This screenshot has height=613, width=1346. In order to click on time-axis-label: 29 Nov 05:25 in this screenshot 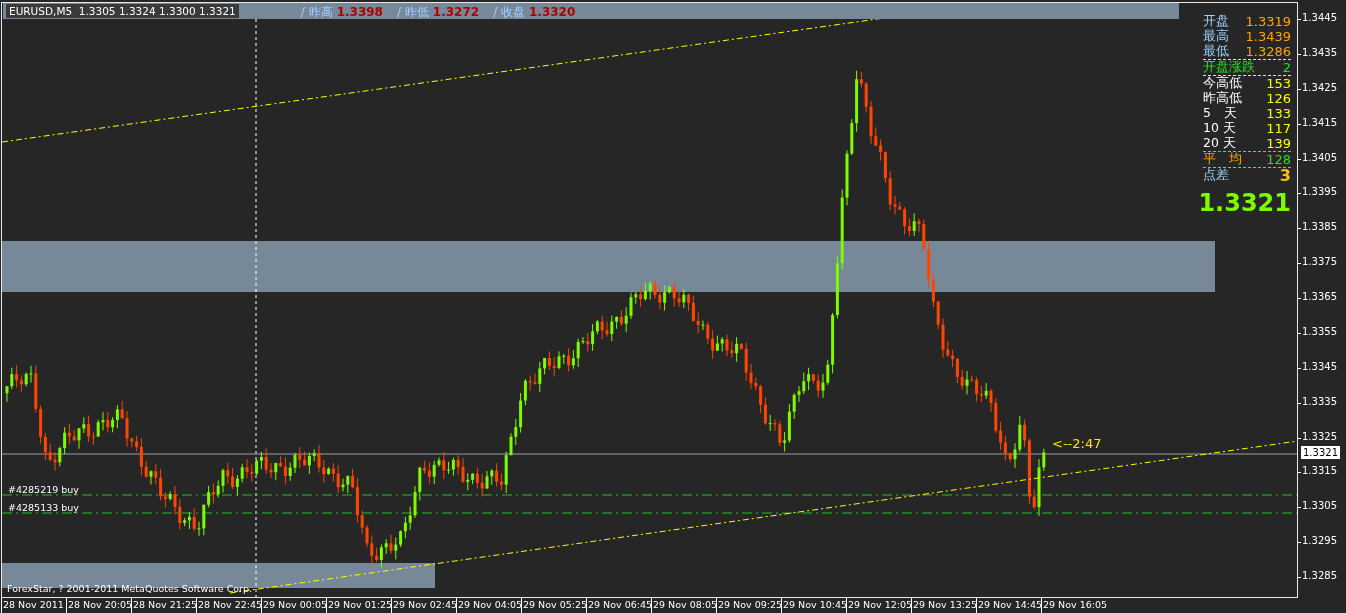, I will do `click(553, 605)`.